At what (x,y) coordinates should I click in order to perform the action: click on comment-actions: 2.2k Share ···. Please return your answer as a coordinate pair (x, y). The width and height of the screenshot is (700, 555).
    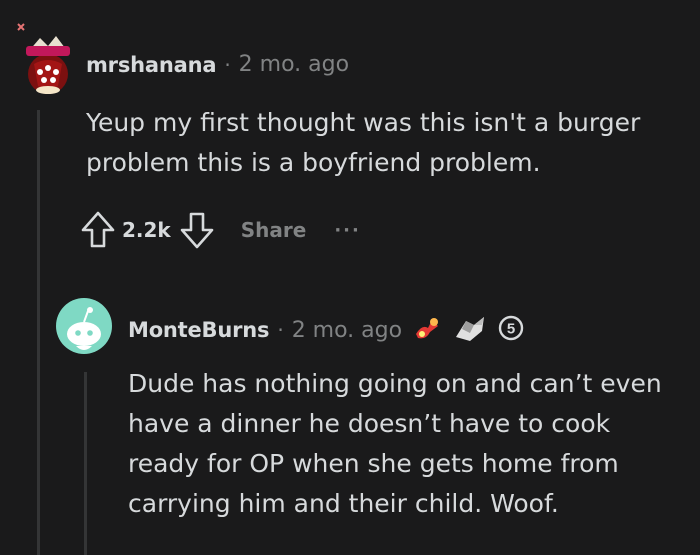
    Looking at the image, I should click on (220, 230).